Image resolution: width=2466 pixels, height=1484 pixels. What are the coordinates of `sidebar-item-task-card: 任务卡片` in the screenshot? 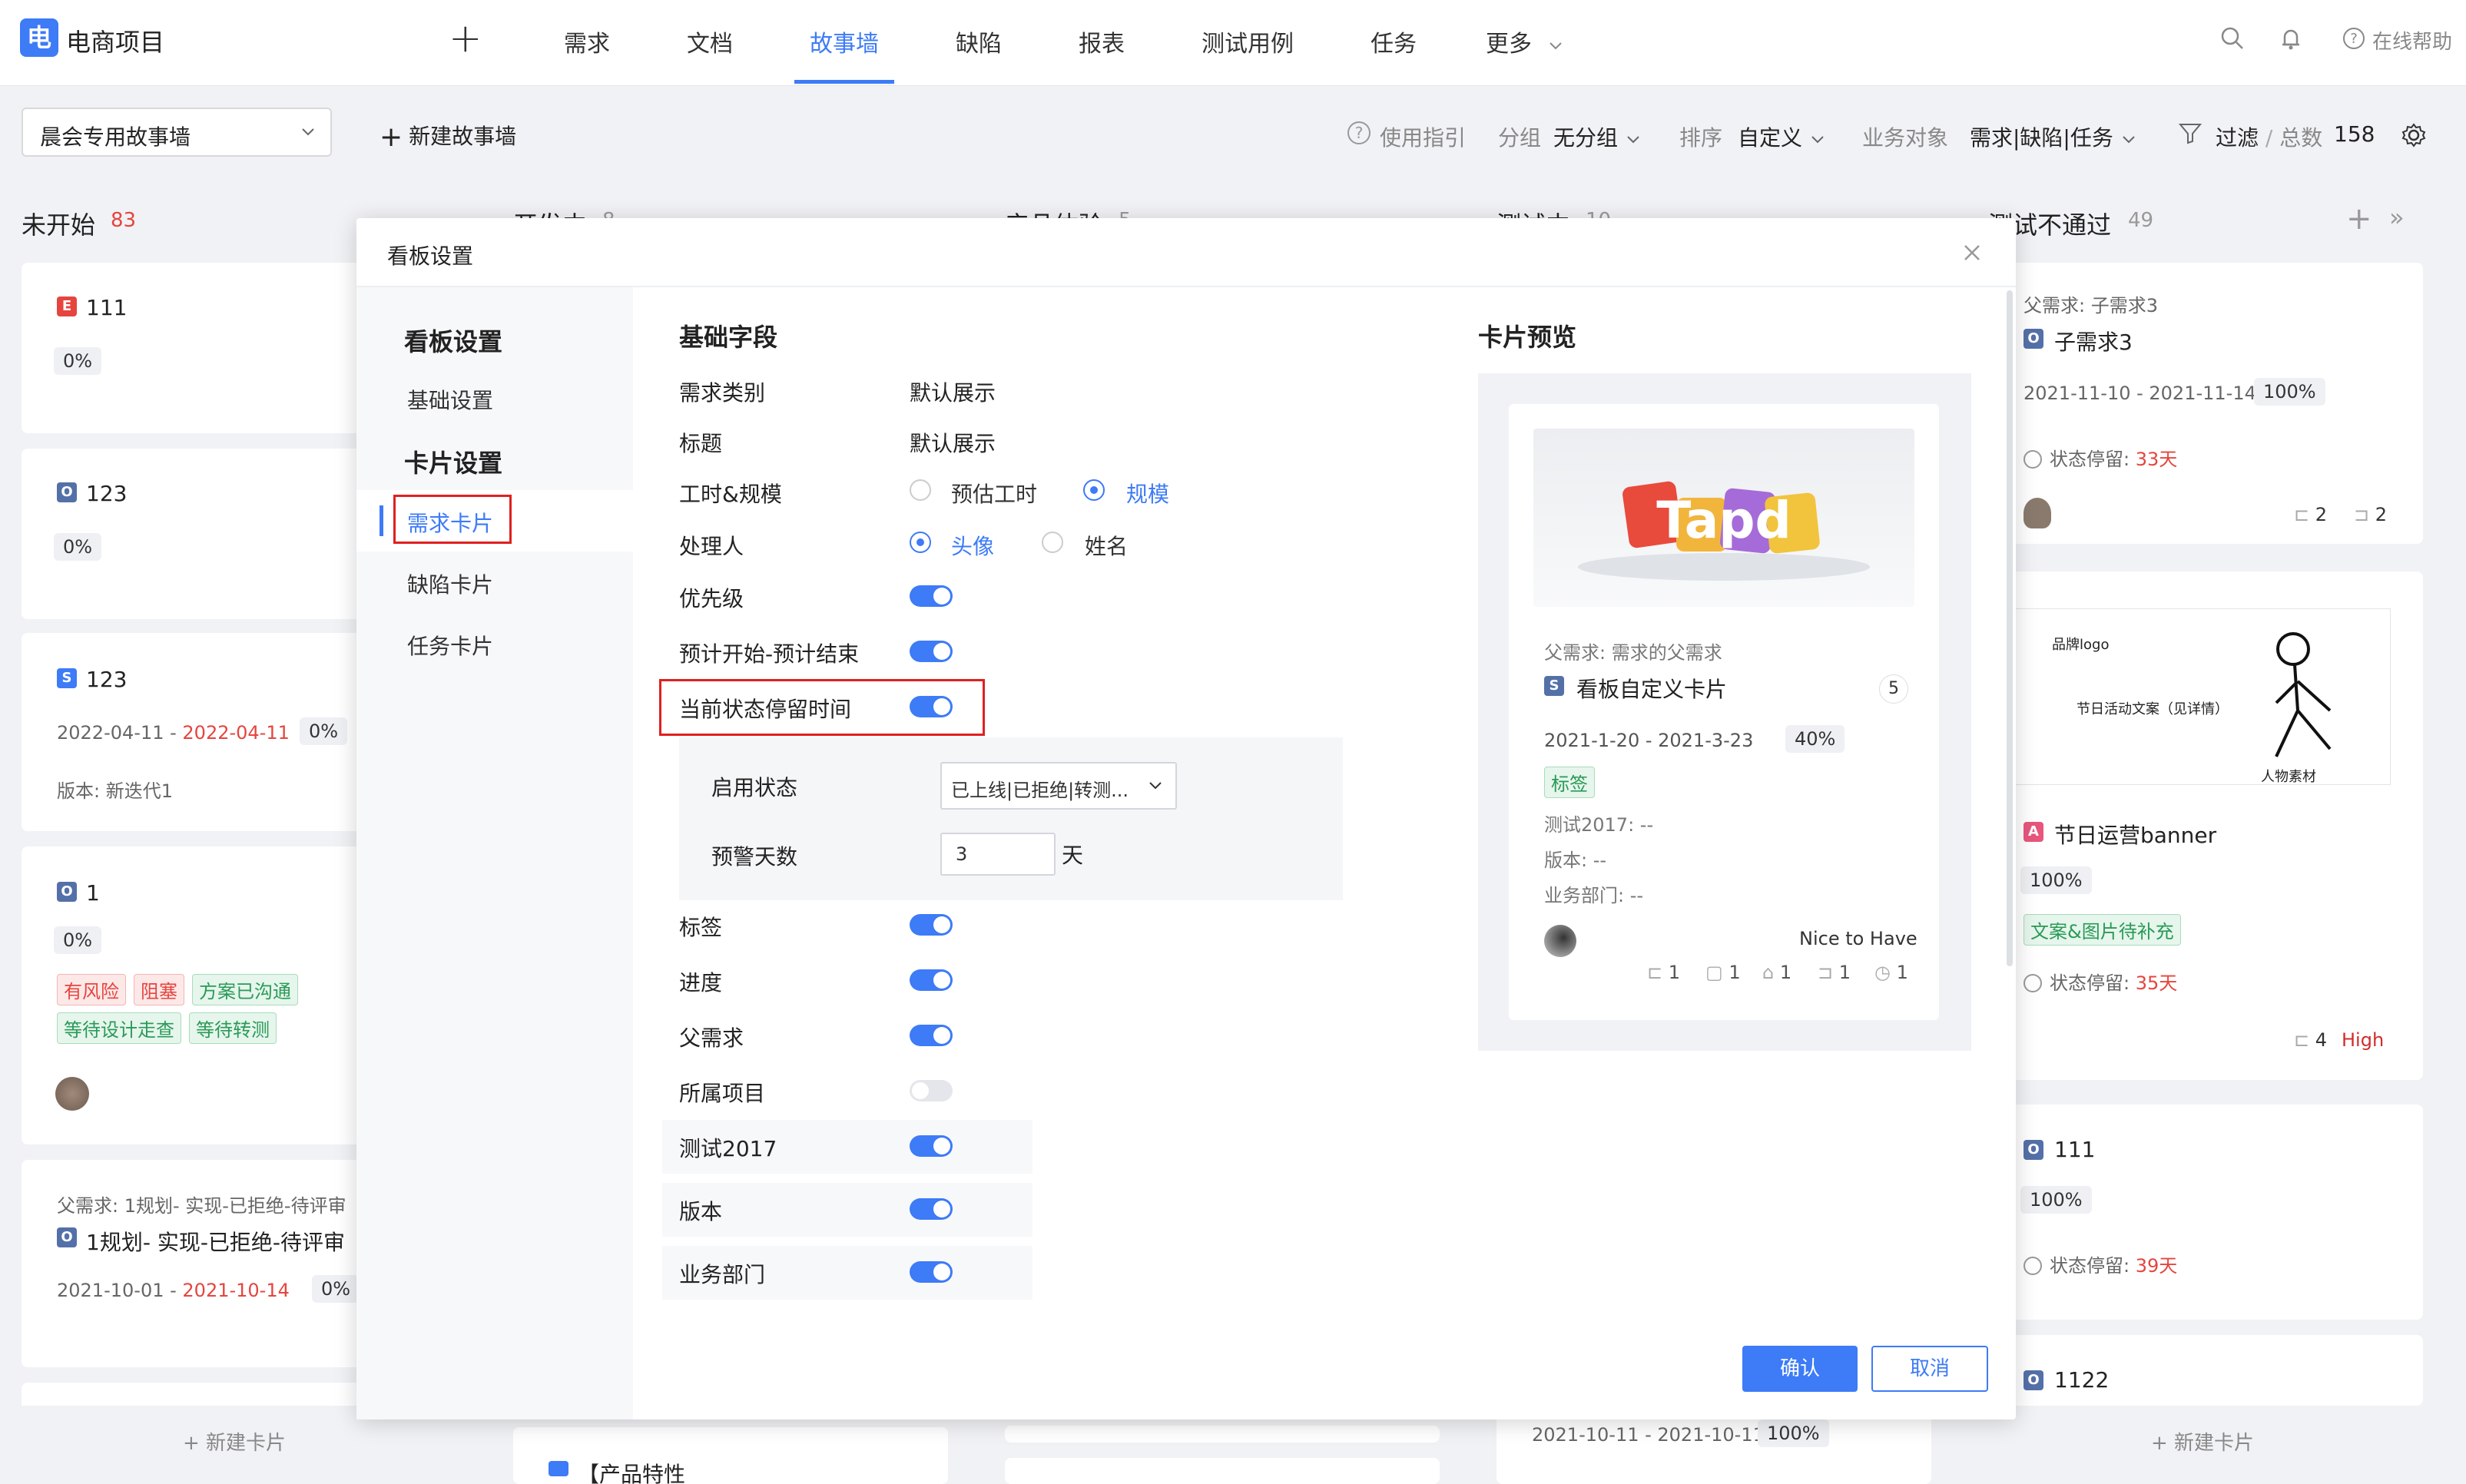 It's located at (450, 645).